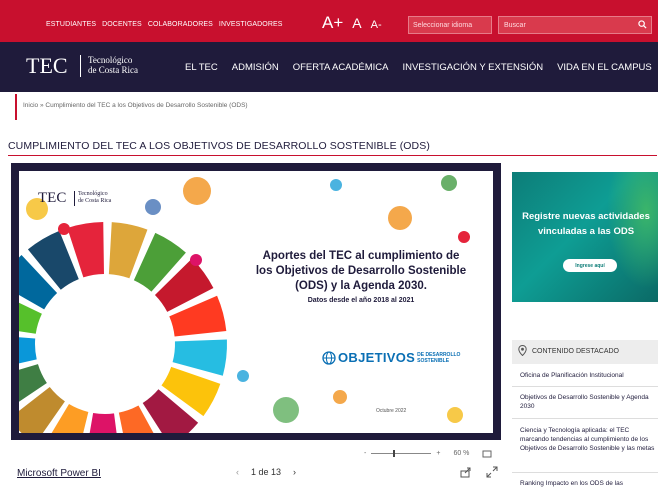  Describe the element at coordinates (586, 216) in the screenshot. I see `banner-line1: Registre nuevas actividades` at that location.